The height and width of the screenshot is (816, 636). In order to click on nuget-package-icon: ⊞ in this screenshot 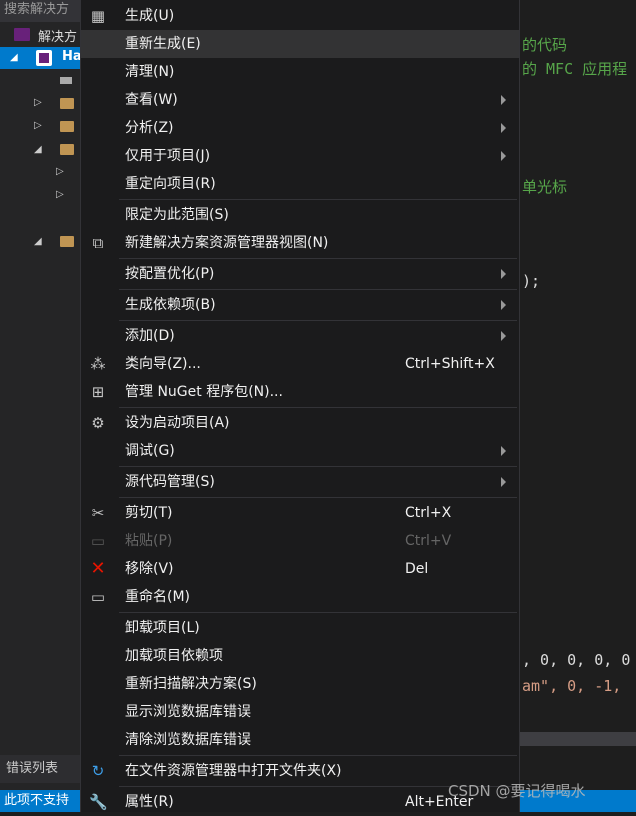, I will do `click(98, 392)`.